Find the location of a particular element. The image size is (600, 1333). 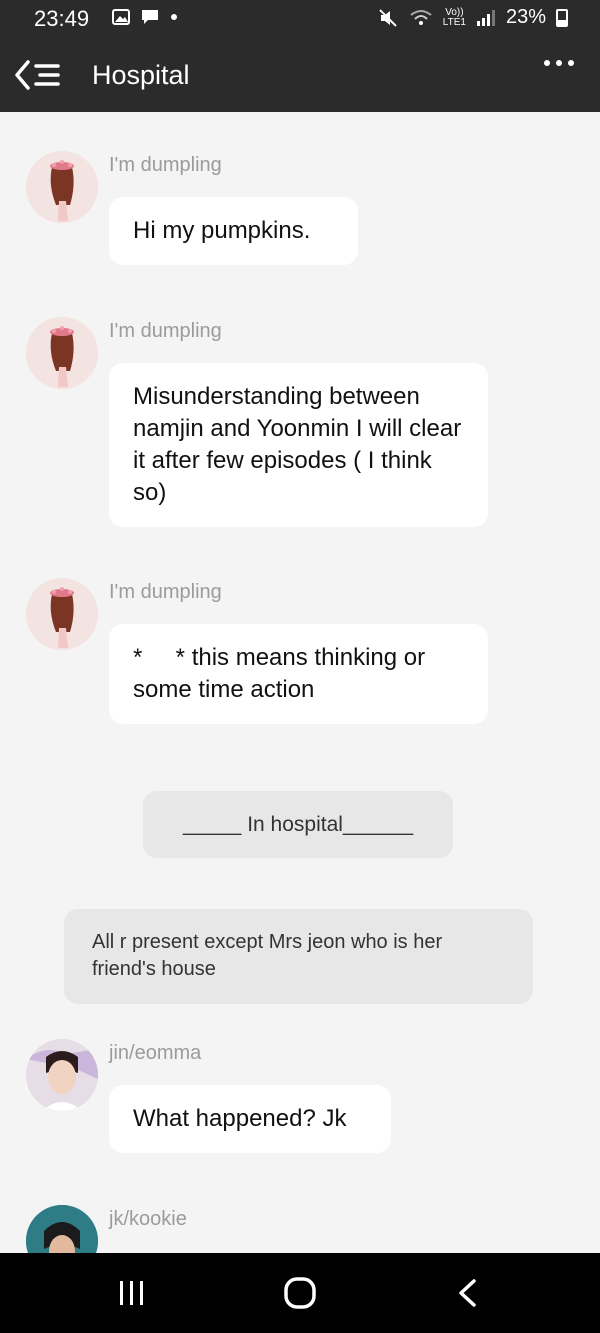

jin-avatar-icon is located at coordinates (62, 1075).